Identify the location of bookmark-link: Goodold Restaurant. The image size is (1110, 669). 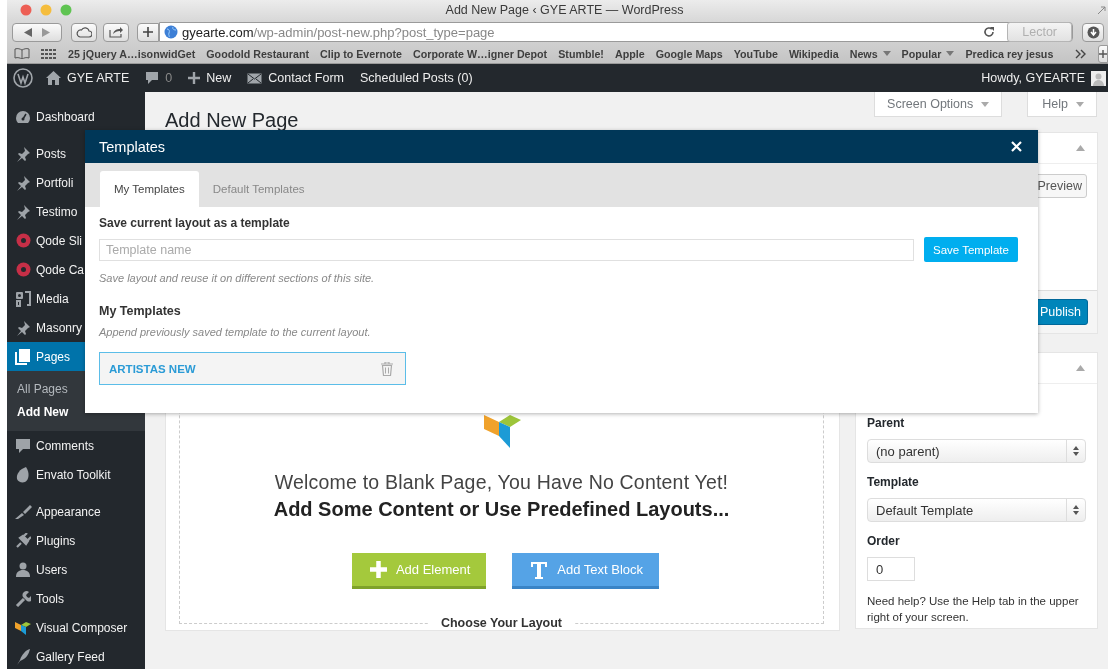
(258, 53).